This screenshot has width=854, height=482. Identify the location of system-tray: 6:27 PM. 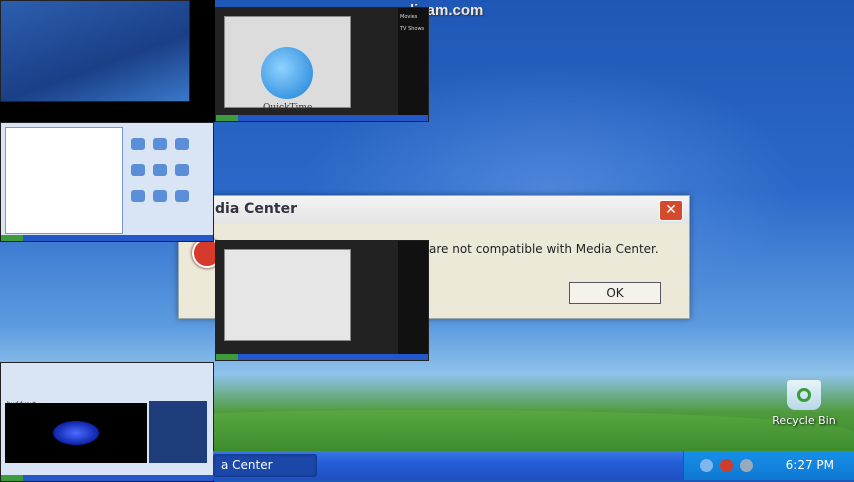
(768, 465).